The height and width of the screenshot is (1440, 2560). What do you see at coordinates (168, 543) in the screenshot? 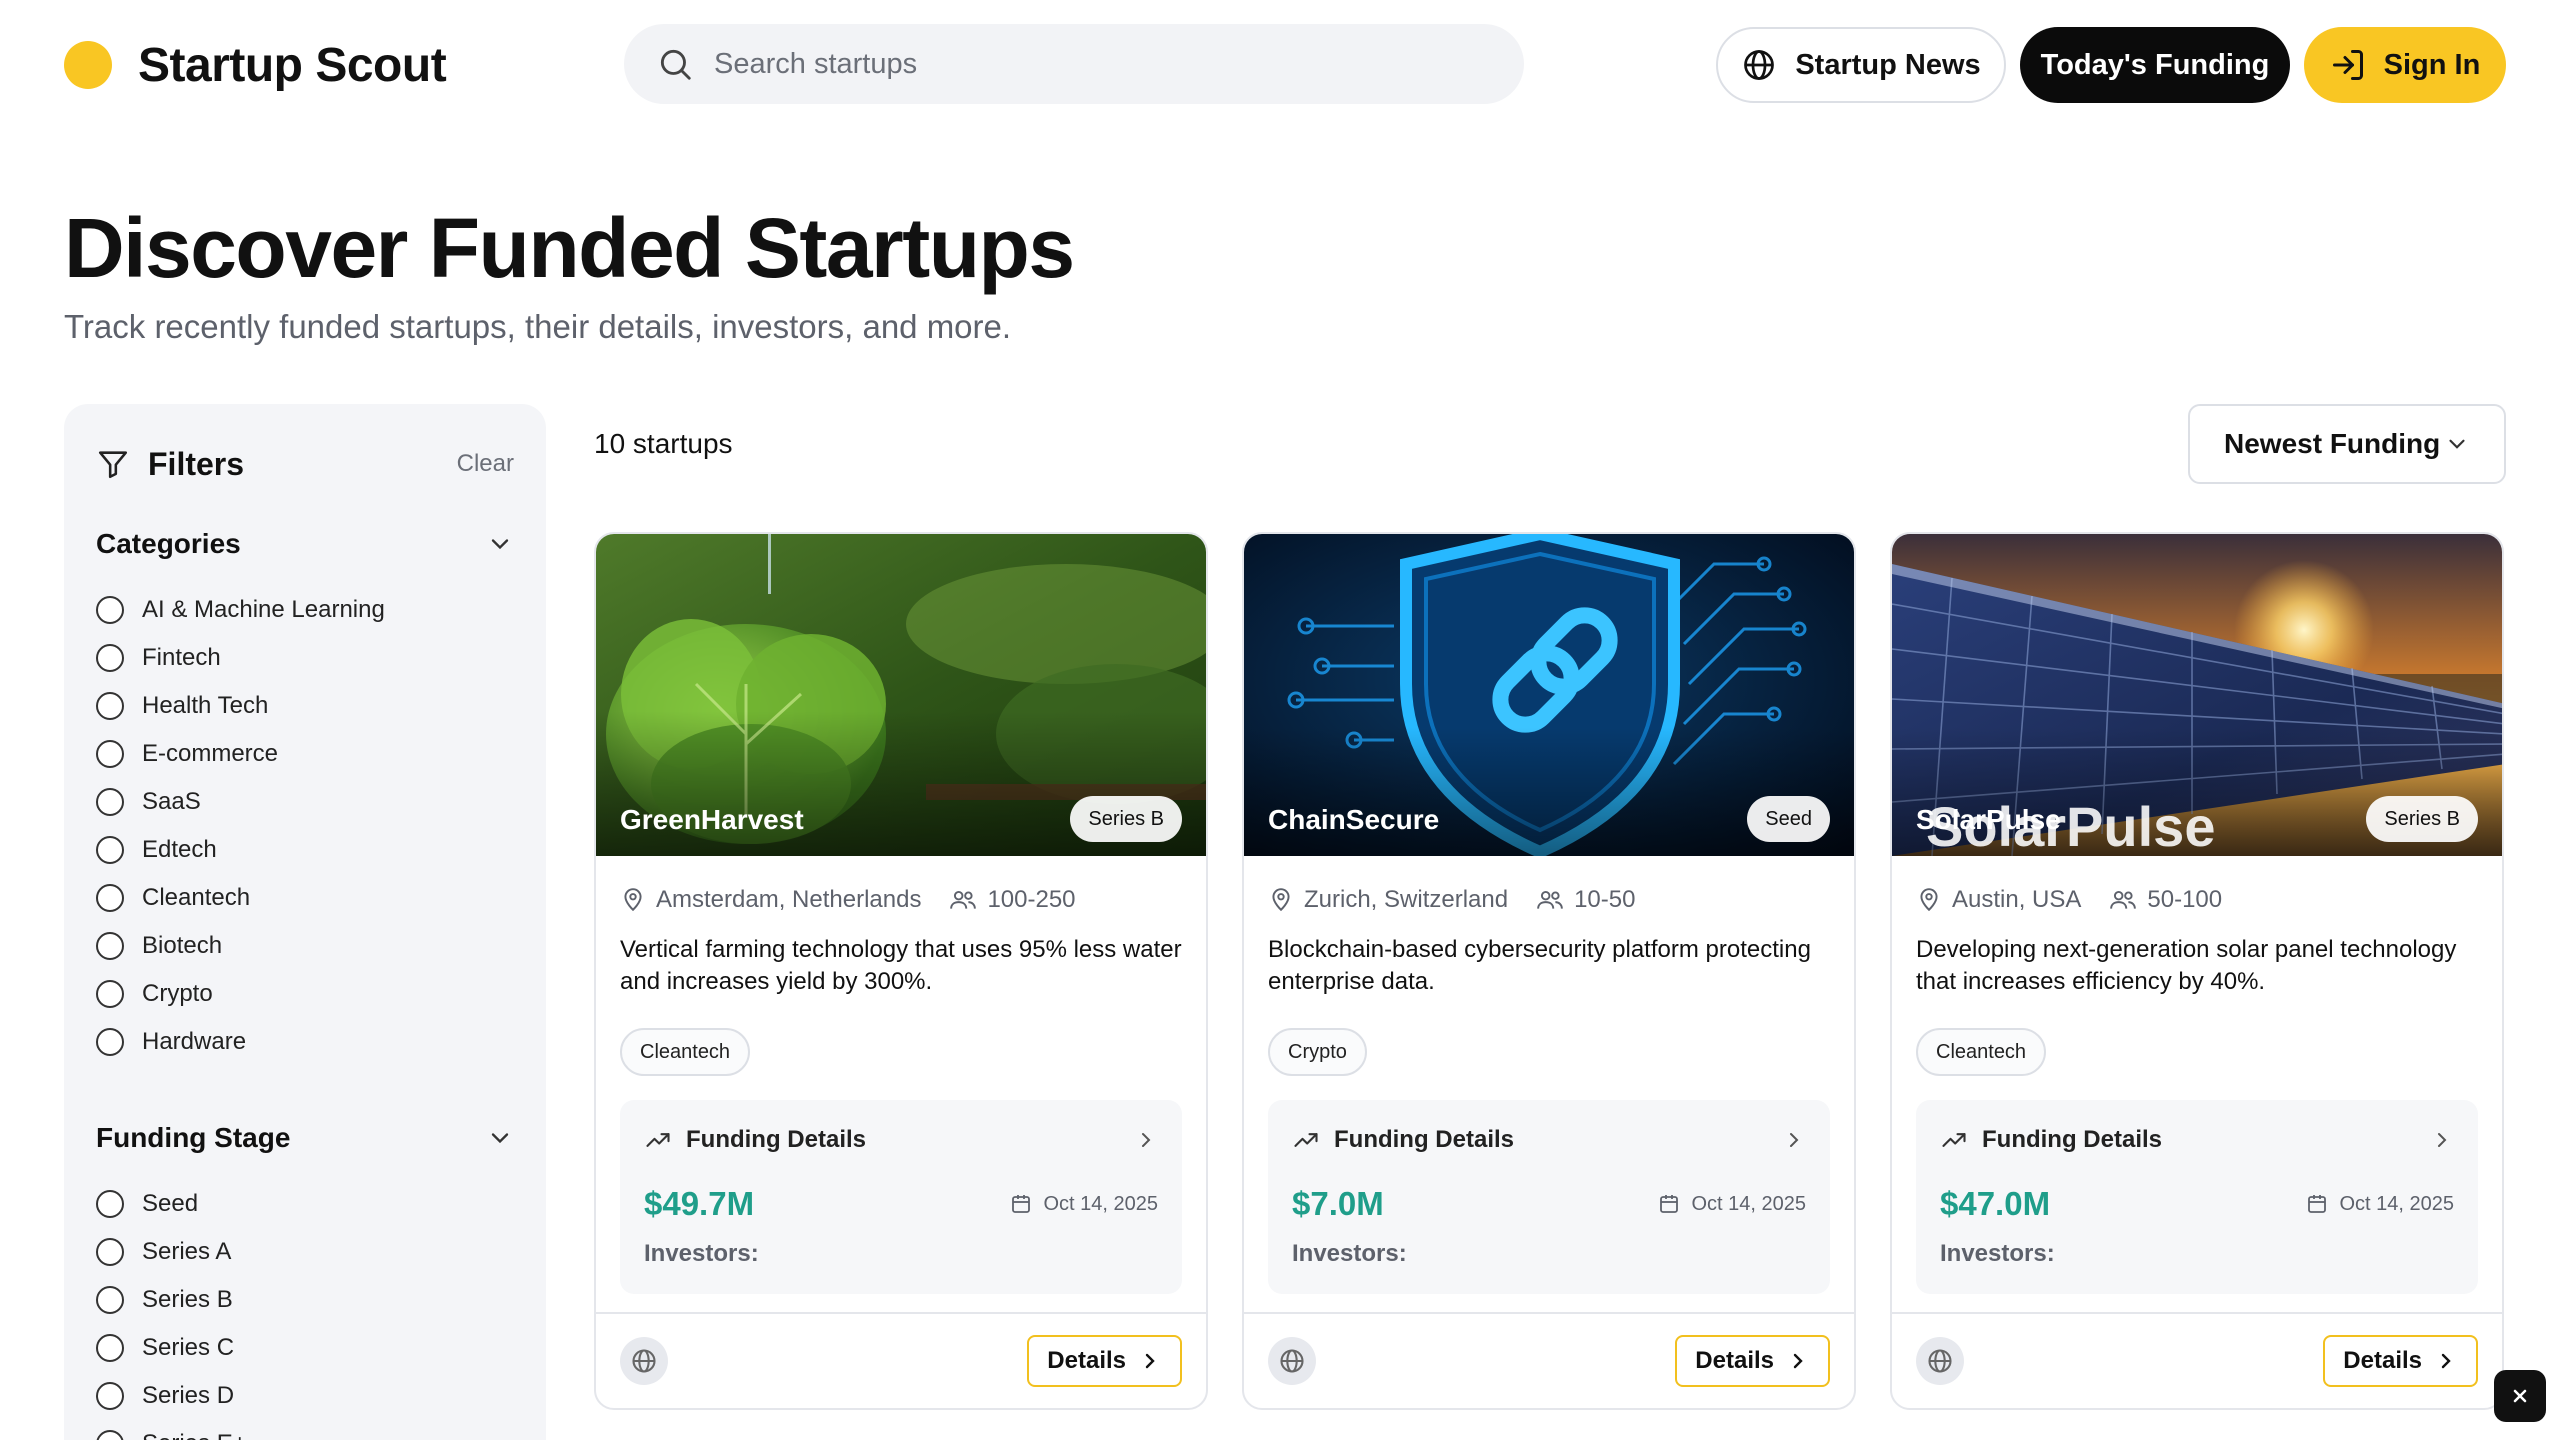
I see `categories-title: Categories` at bounding box center [168, 543].